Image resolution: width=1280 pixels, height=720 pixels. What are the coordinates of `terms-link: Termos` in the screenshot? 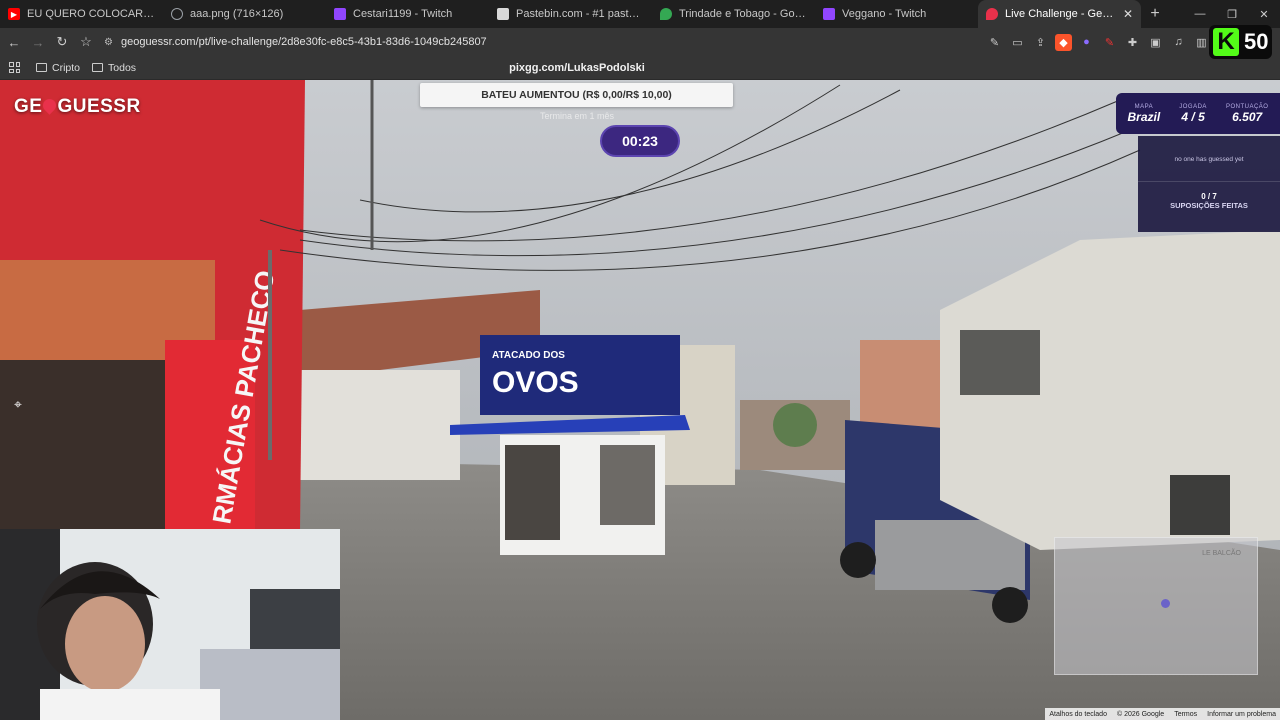 It's located at (1185, 714).